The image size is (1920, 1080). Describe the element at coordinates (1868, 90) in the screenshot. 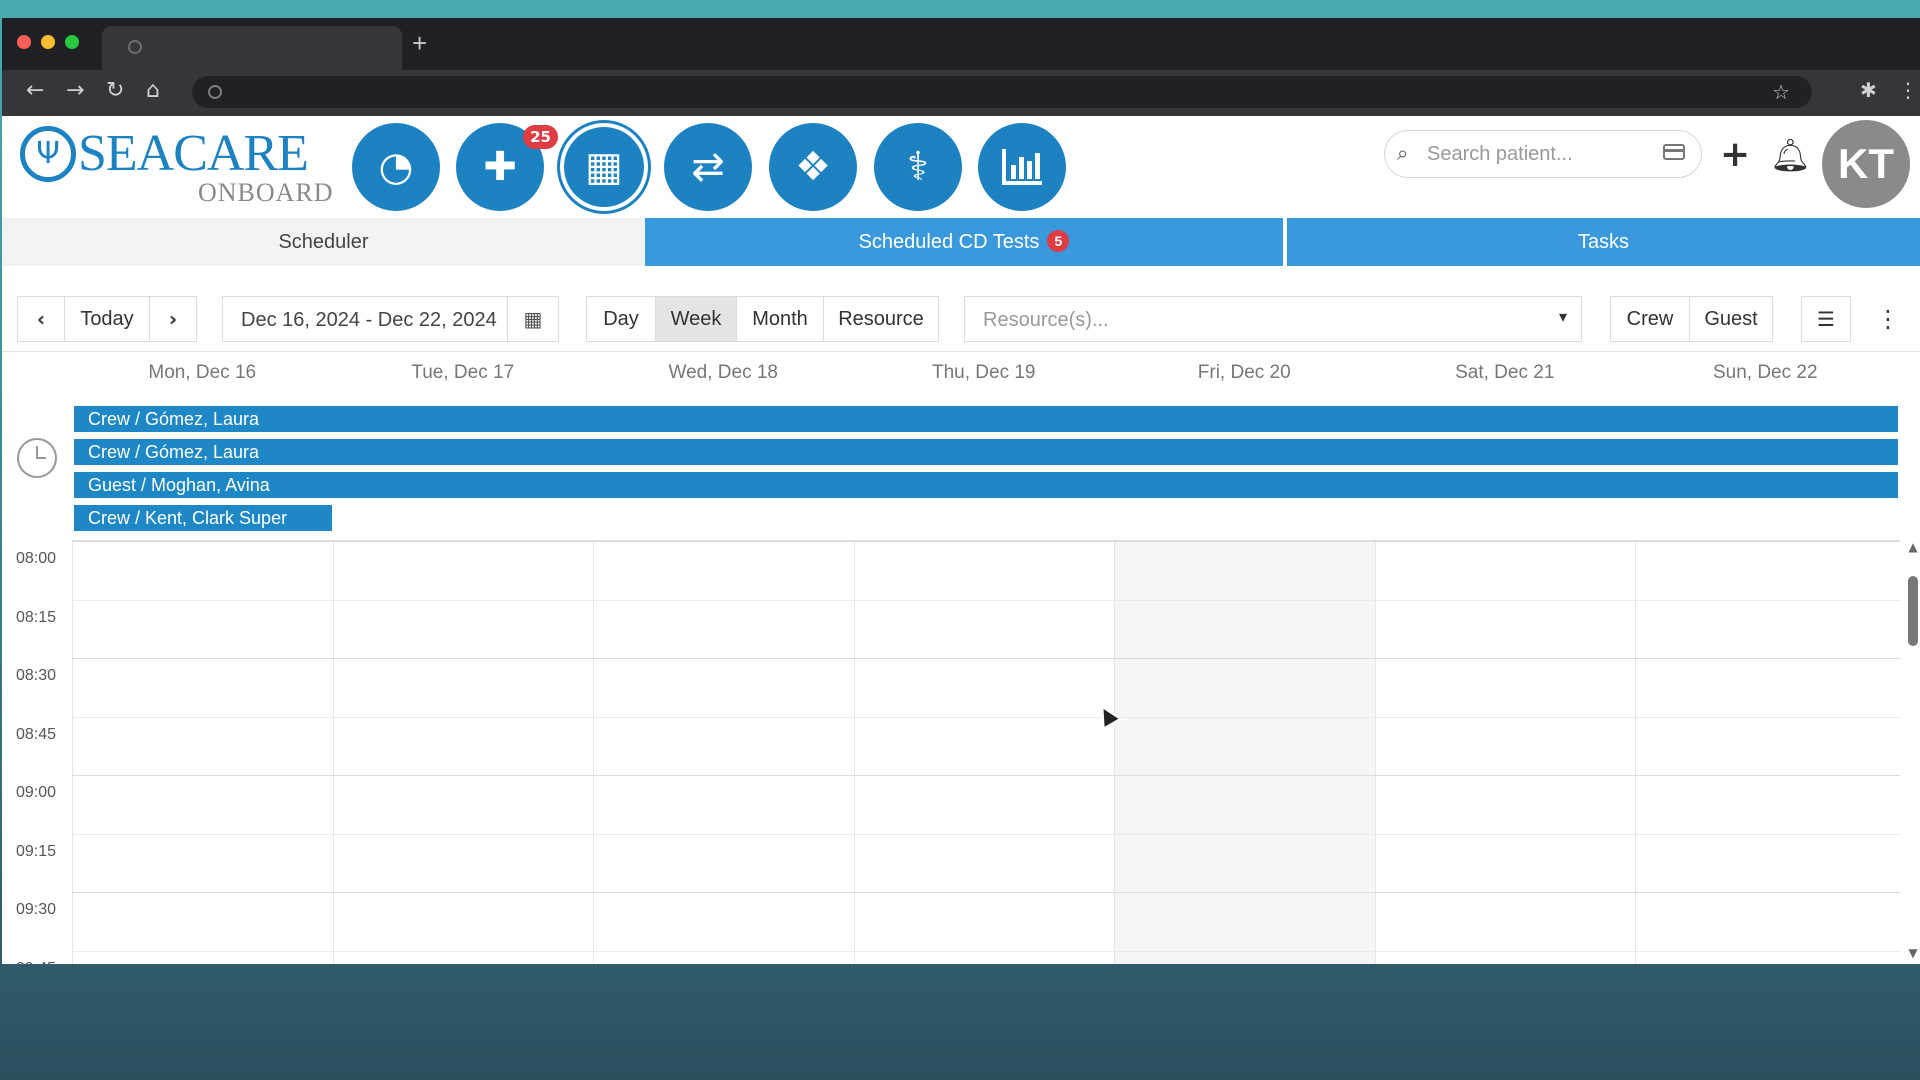

I see `extensions-icon: ✱` at that location.